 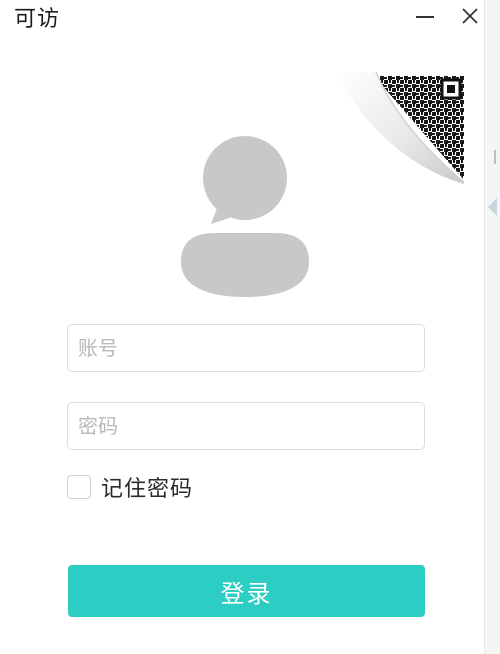 I want to click on app-title: 可访, so click(x=37, y=19).